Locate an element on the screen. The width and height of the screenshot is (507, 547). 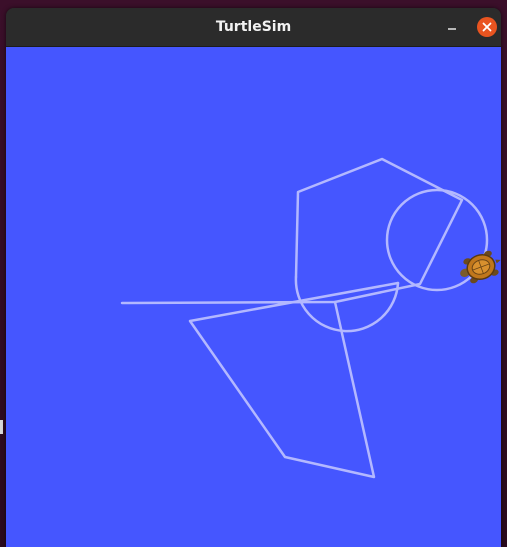
window-titlebar: TurtleSim is located at coordinates (253, 27).